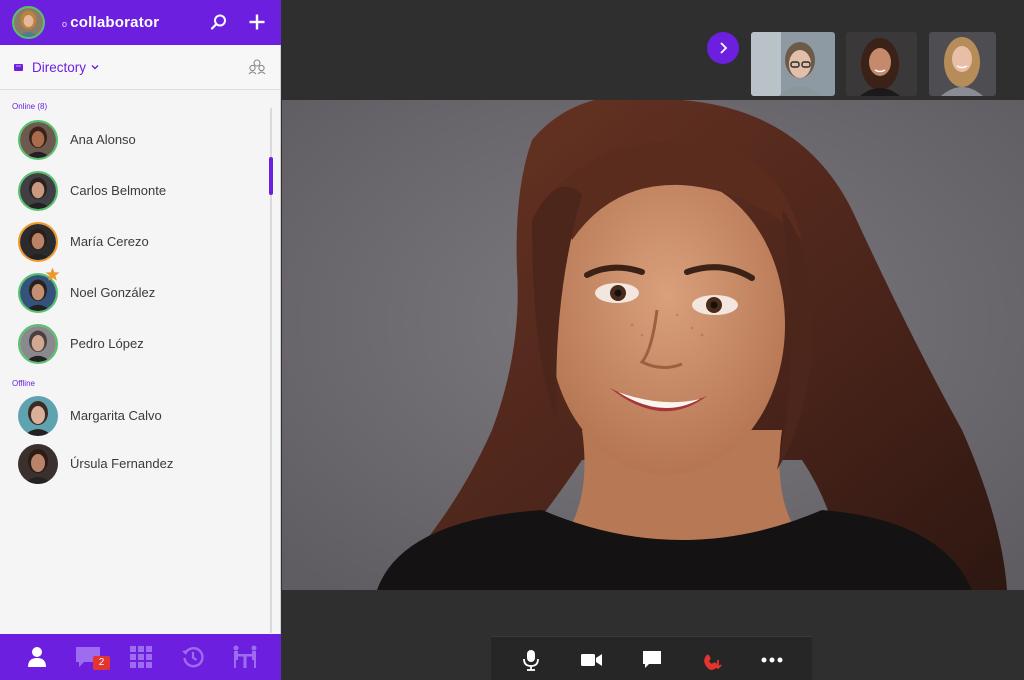 The width and height of the screenshot is (1024, 680). Describe the element at coordinates (115, 22) in the screenshot. I see `brand-name: collaborator` at that location.